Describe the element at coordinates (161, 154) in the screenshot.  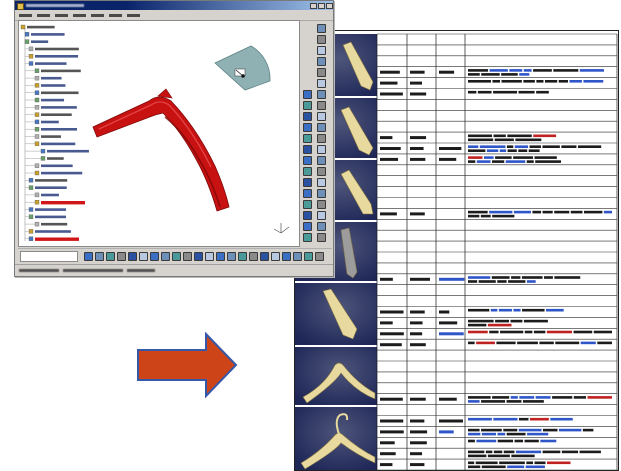
I see `hanger-body` at that location.